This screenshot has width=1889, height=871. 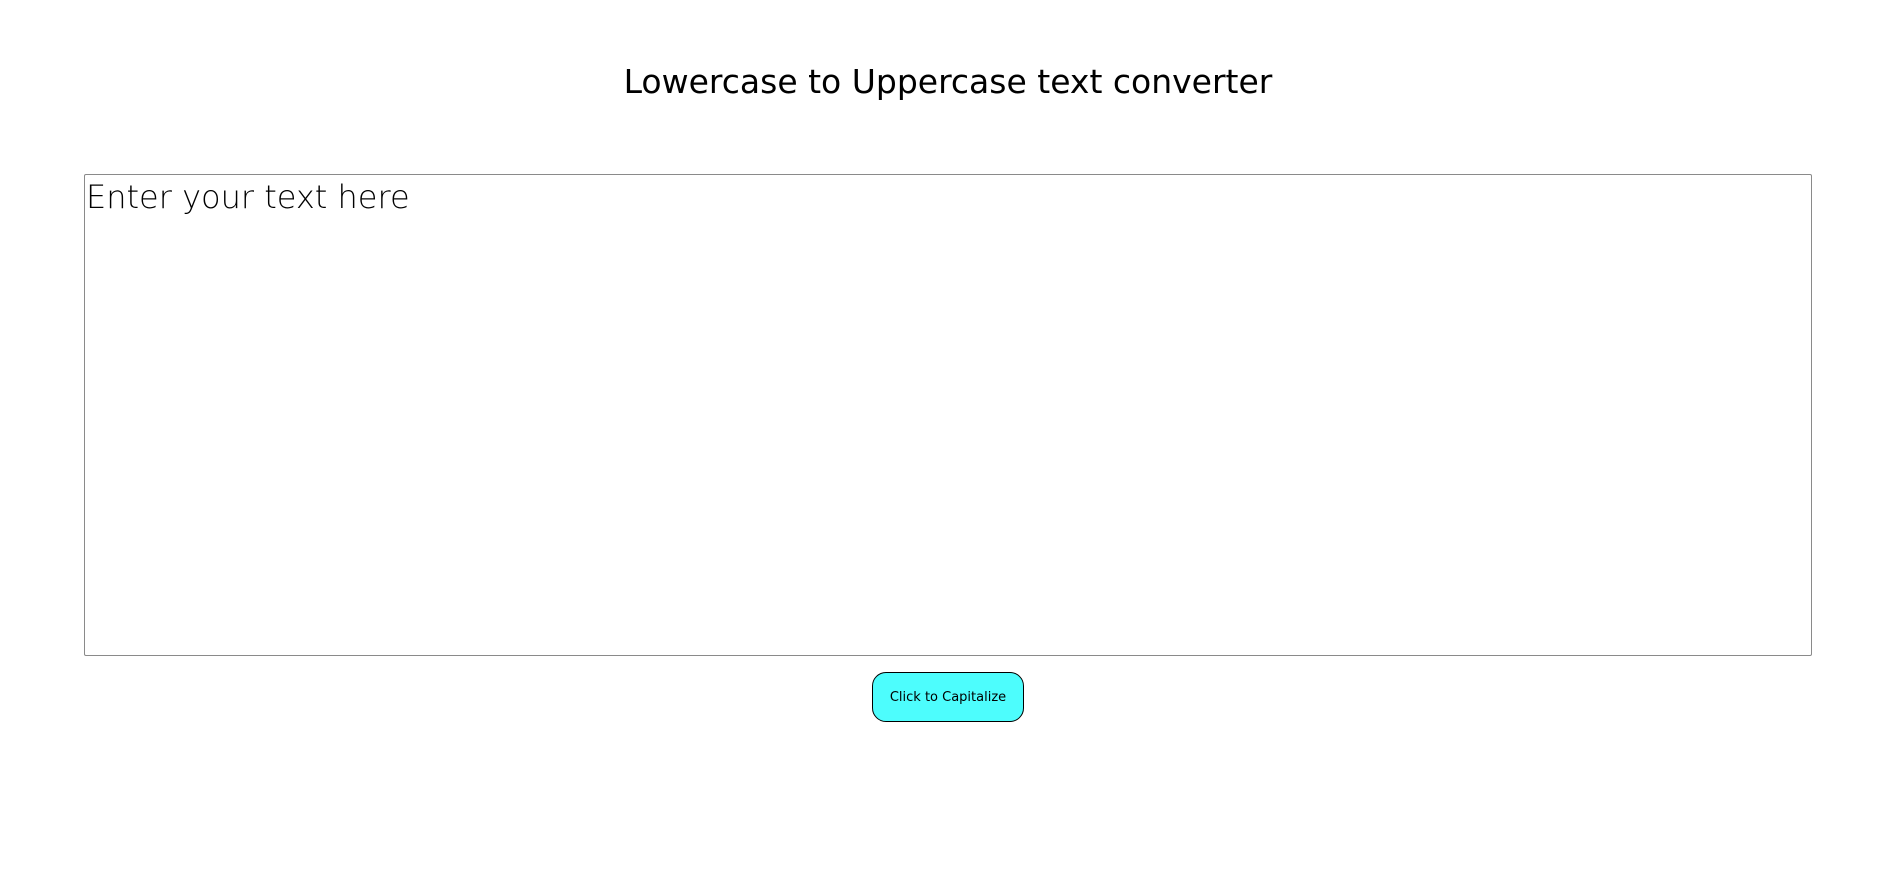 I want to click on page-title: Lowercase to Uppercase text converter, so click(x=948, y=81).